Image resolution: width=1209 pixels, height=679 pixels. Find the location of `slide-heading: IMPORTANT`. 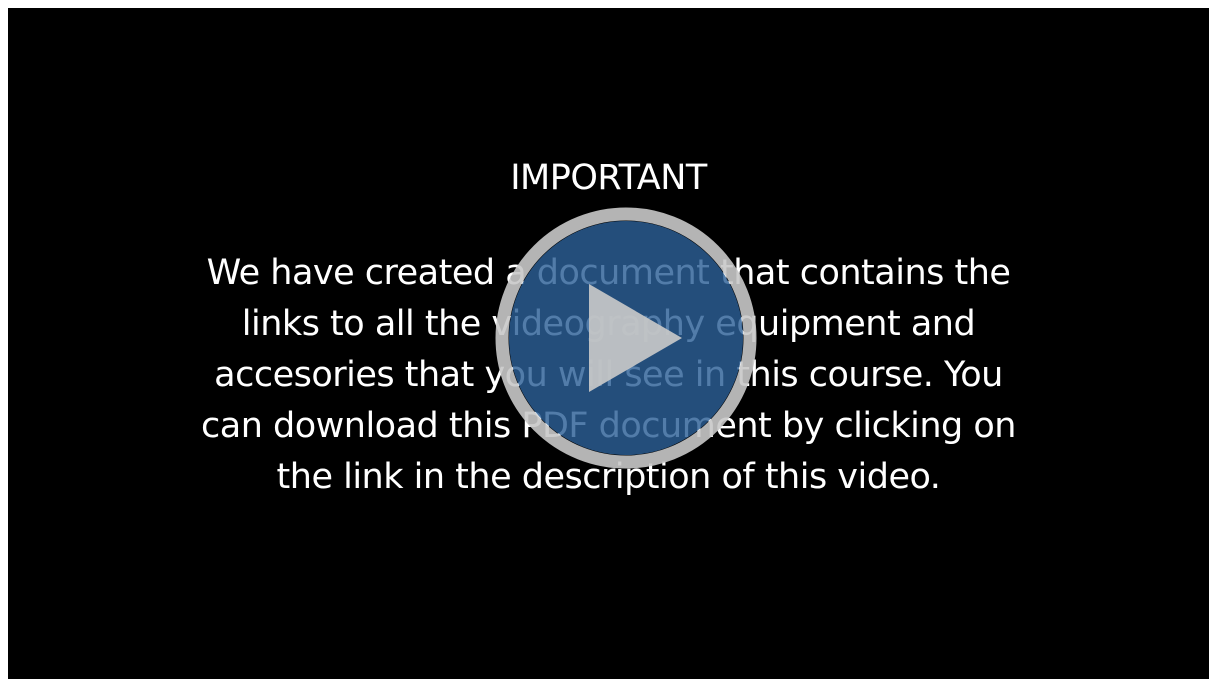

slide-heading: IMPORTANT is located at coordinates (608, 178).